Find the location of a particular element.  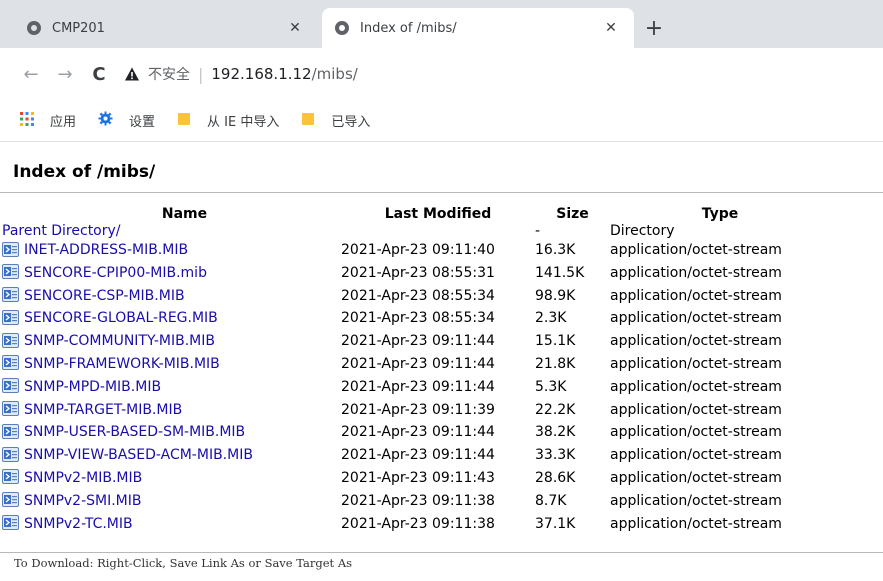

cell-modified: 2021-Apr-23 08:55:34 is located at coordinates (418, 318).